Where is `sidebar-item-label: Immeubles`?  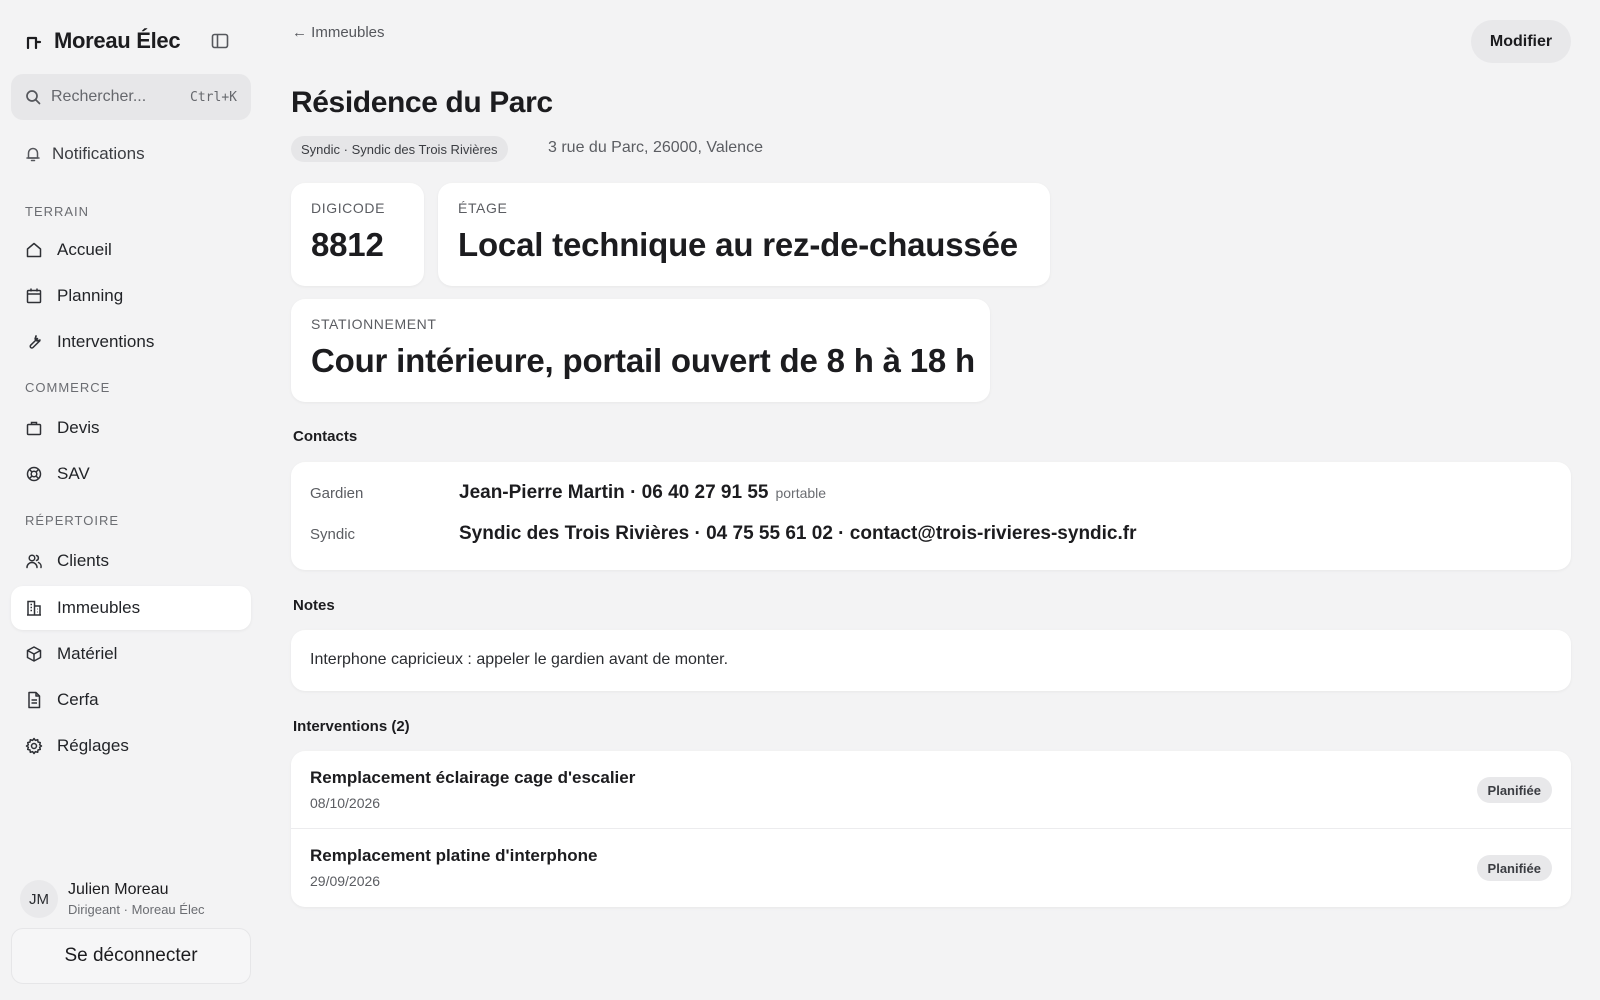 sidebar-item-label: Immeubles is located at coordinates (99, 607).